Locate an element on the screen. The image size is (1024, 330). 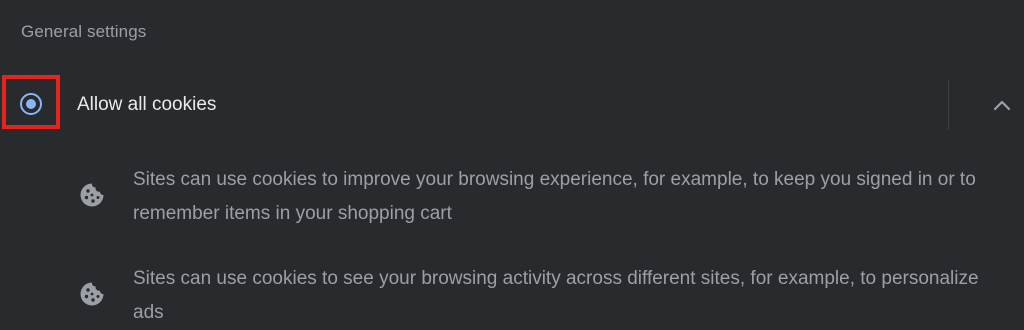
radio-selected-dot is located at coordinates (31, 104).